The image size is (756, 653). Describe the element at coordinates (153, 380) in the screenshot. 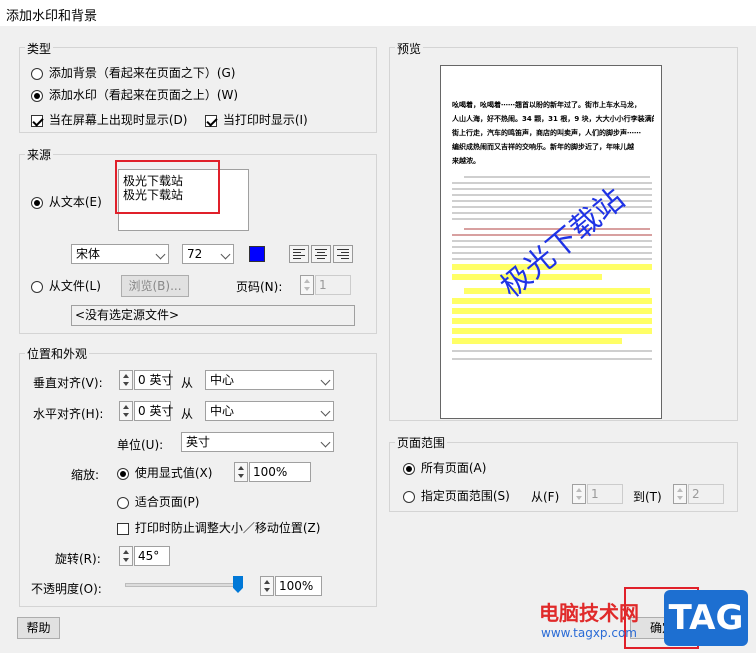

I see `vertical-value-field: 0 英寸` at that location.